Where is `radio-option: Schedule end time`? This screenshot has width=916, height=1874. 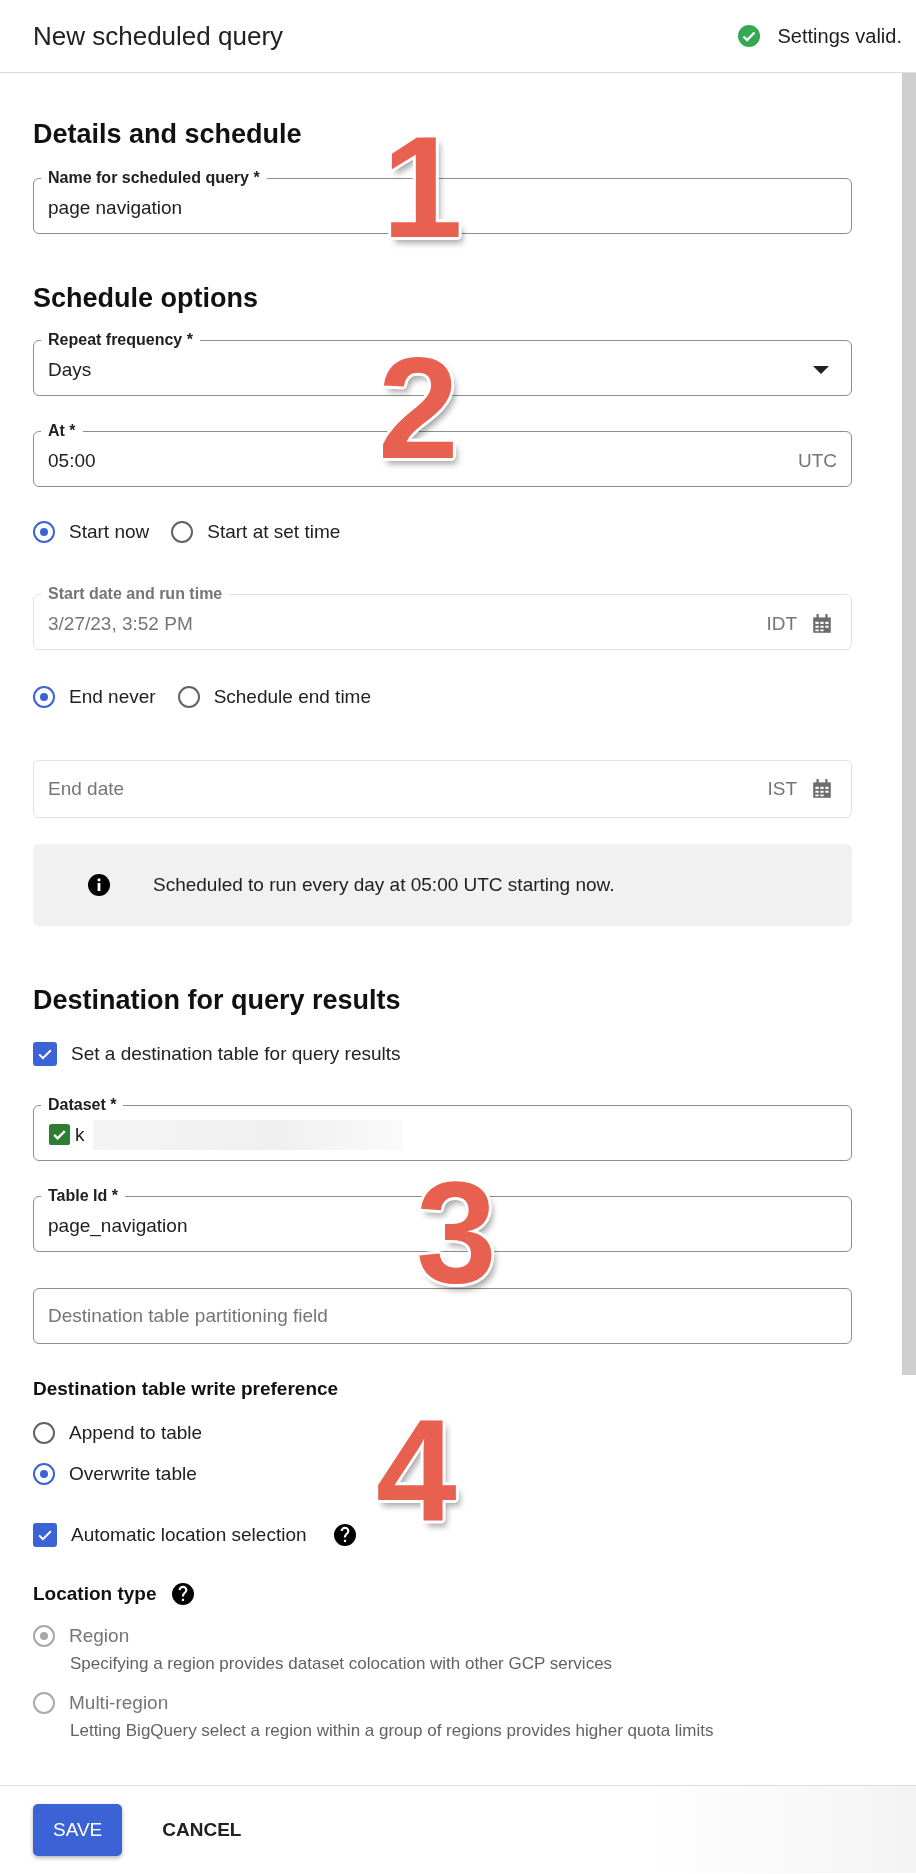 radio-option: Schedule end time is located at coordinates (274, 697).